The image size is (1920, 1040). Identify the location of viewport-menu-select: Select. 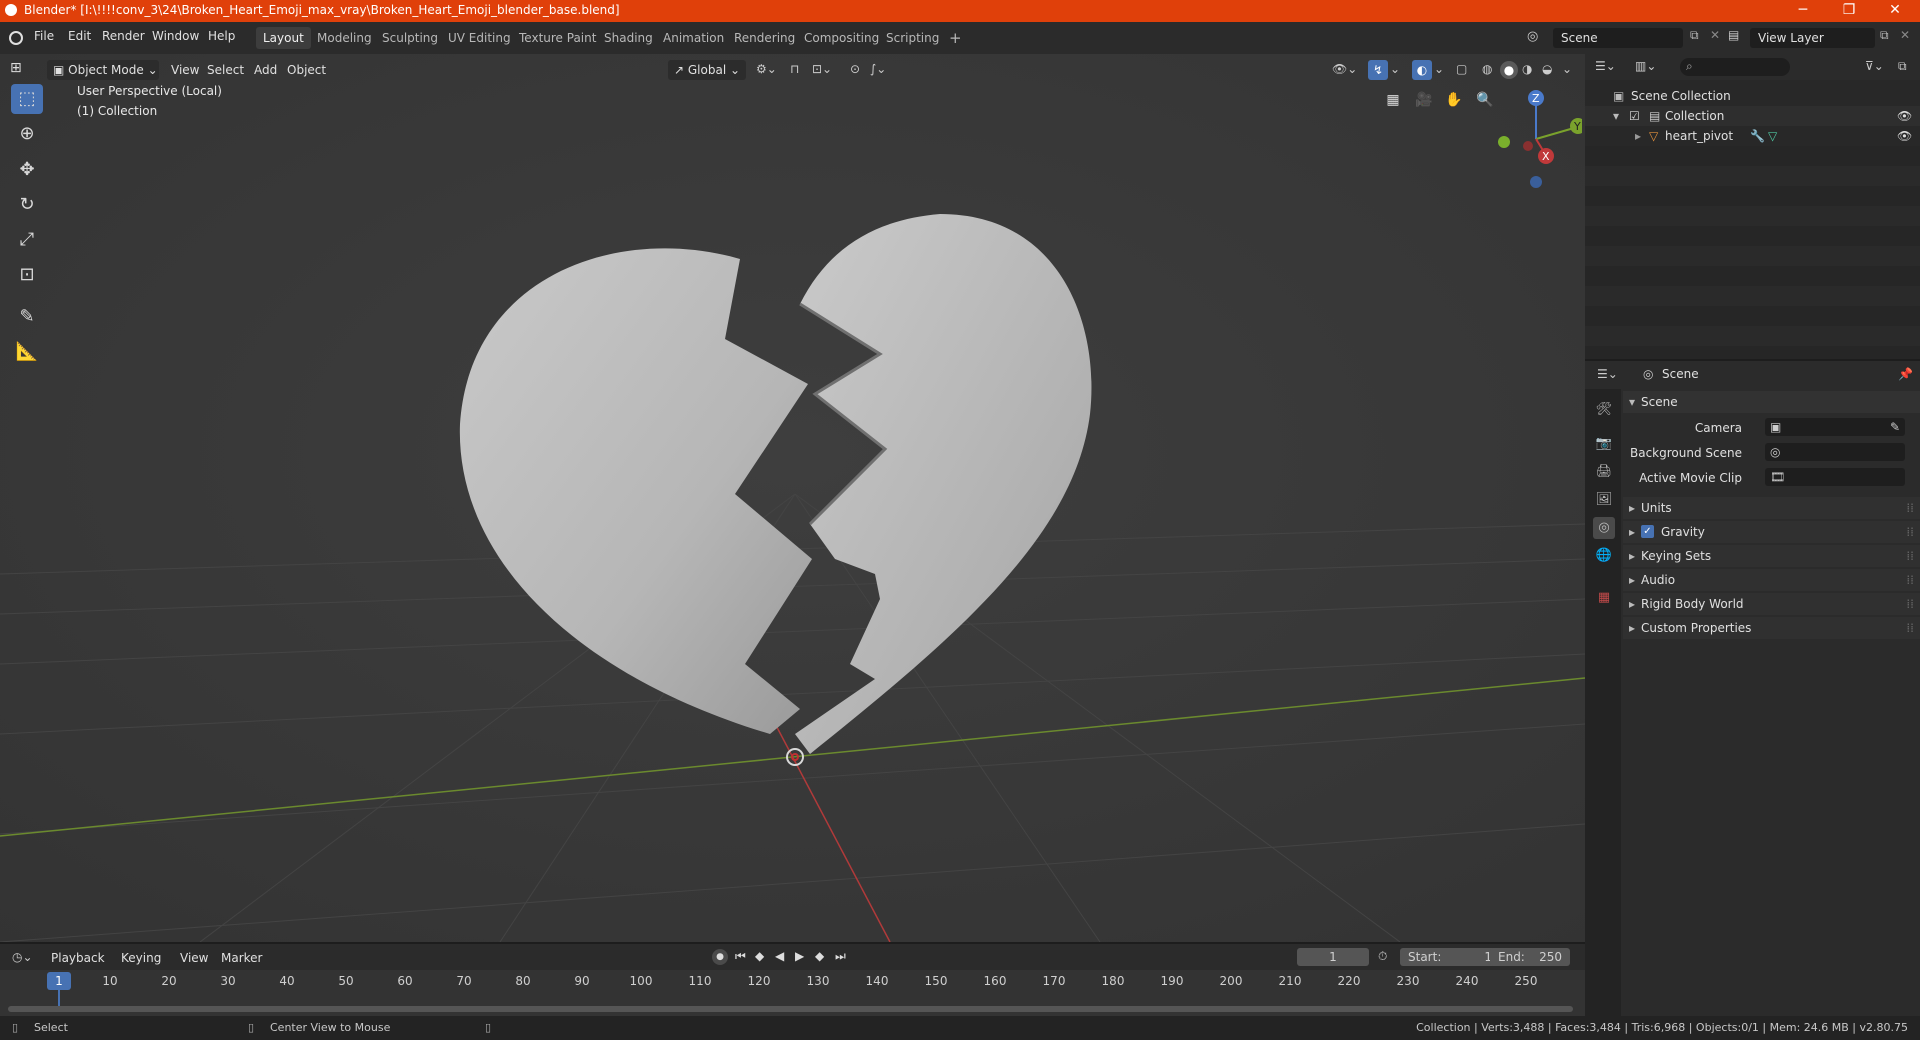
(225, 70).